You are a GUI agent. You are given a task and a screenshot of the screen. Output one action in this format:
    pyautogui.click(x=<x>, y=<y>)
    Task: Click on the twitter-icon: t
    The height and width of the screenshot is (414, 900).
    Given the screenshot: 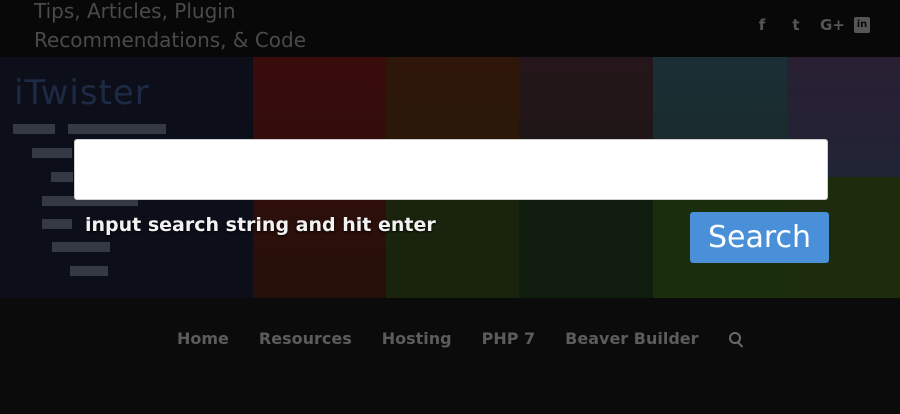 What is the action you would take?
    pyautogui.click(x=796, y=25)
    